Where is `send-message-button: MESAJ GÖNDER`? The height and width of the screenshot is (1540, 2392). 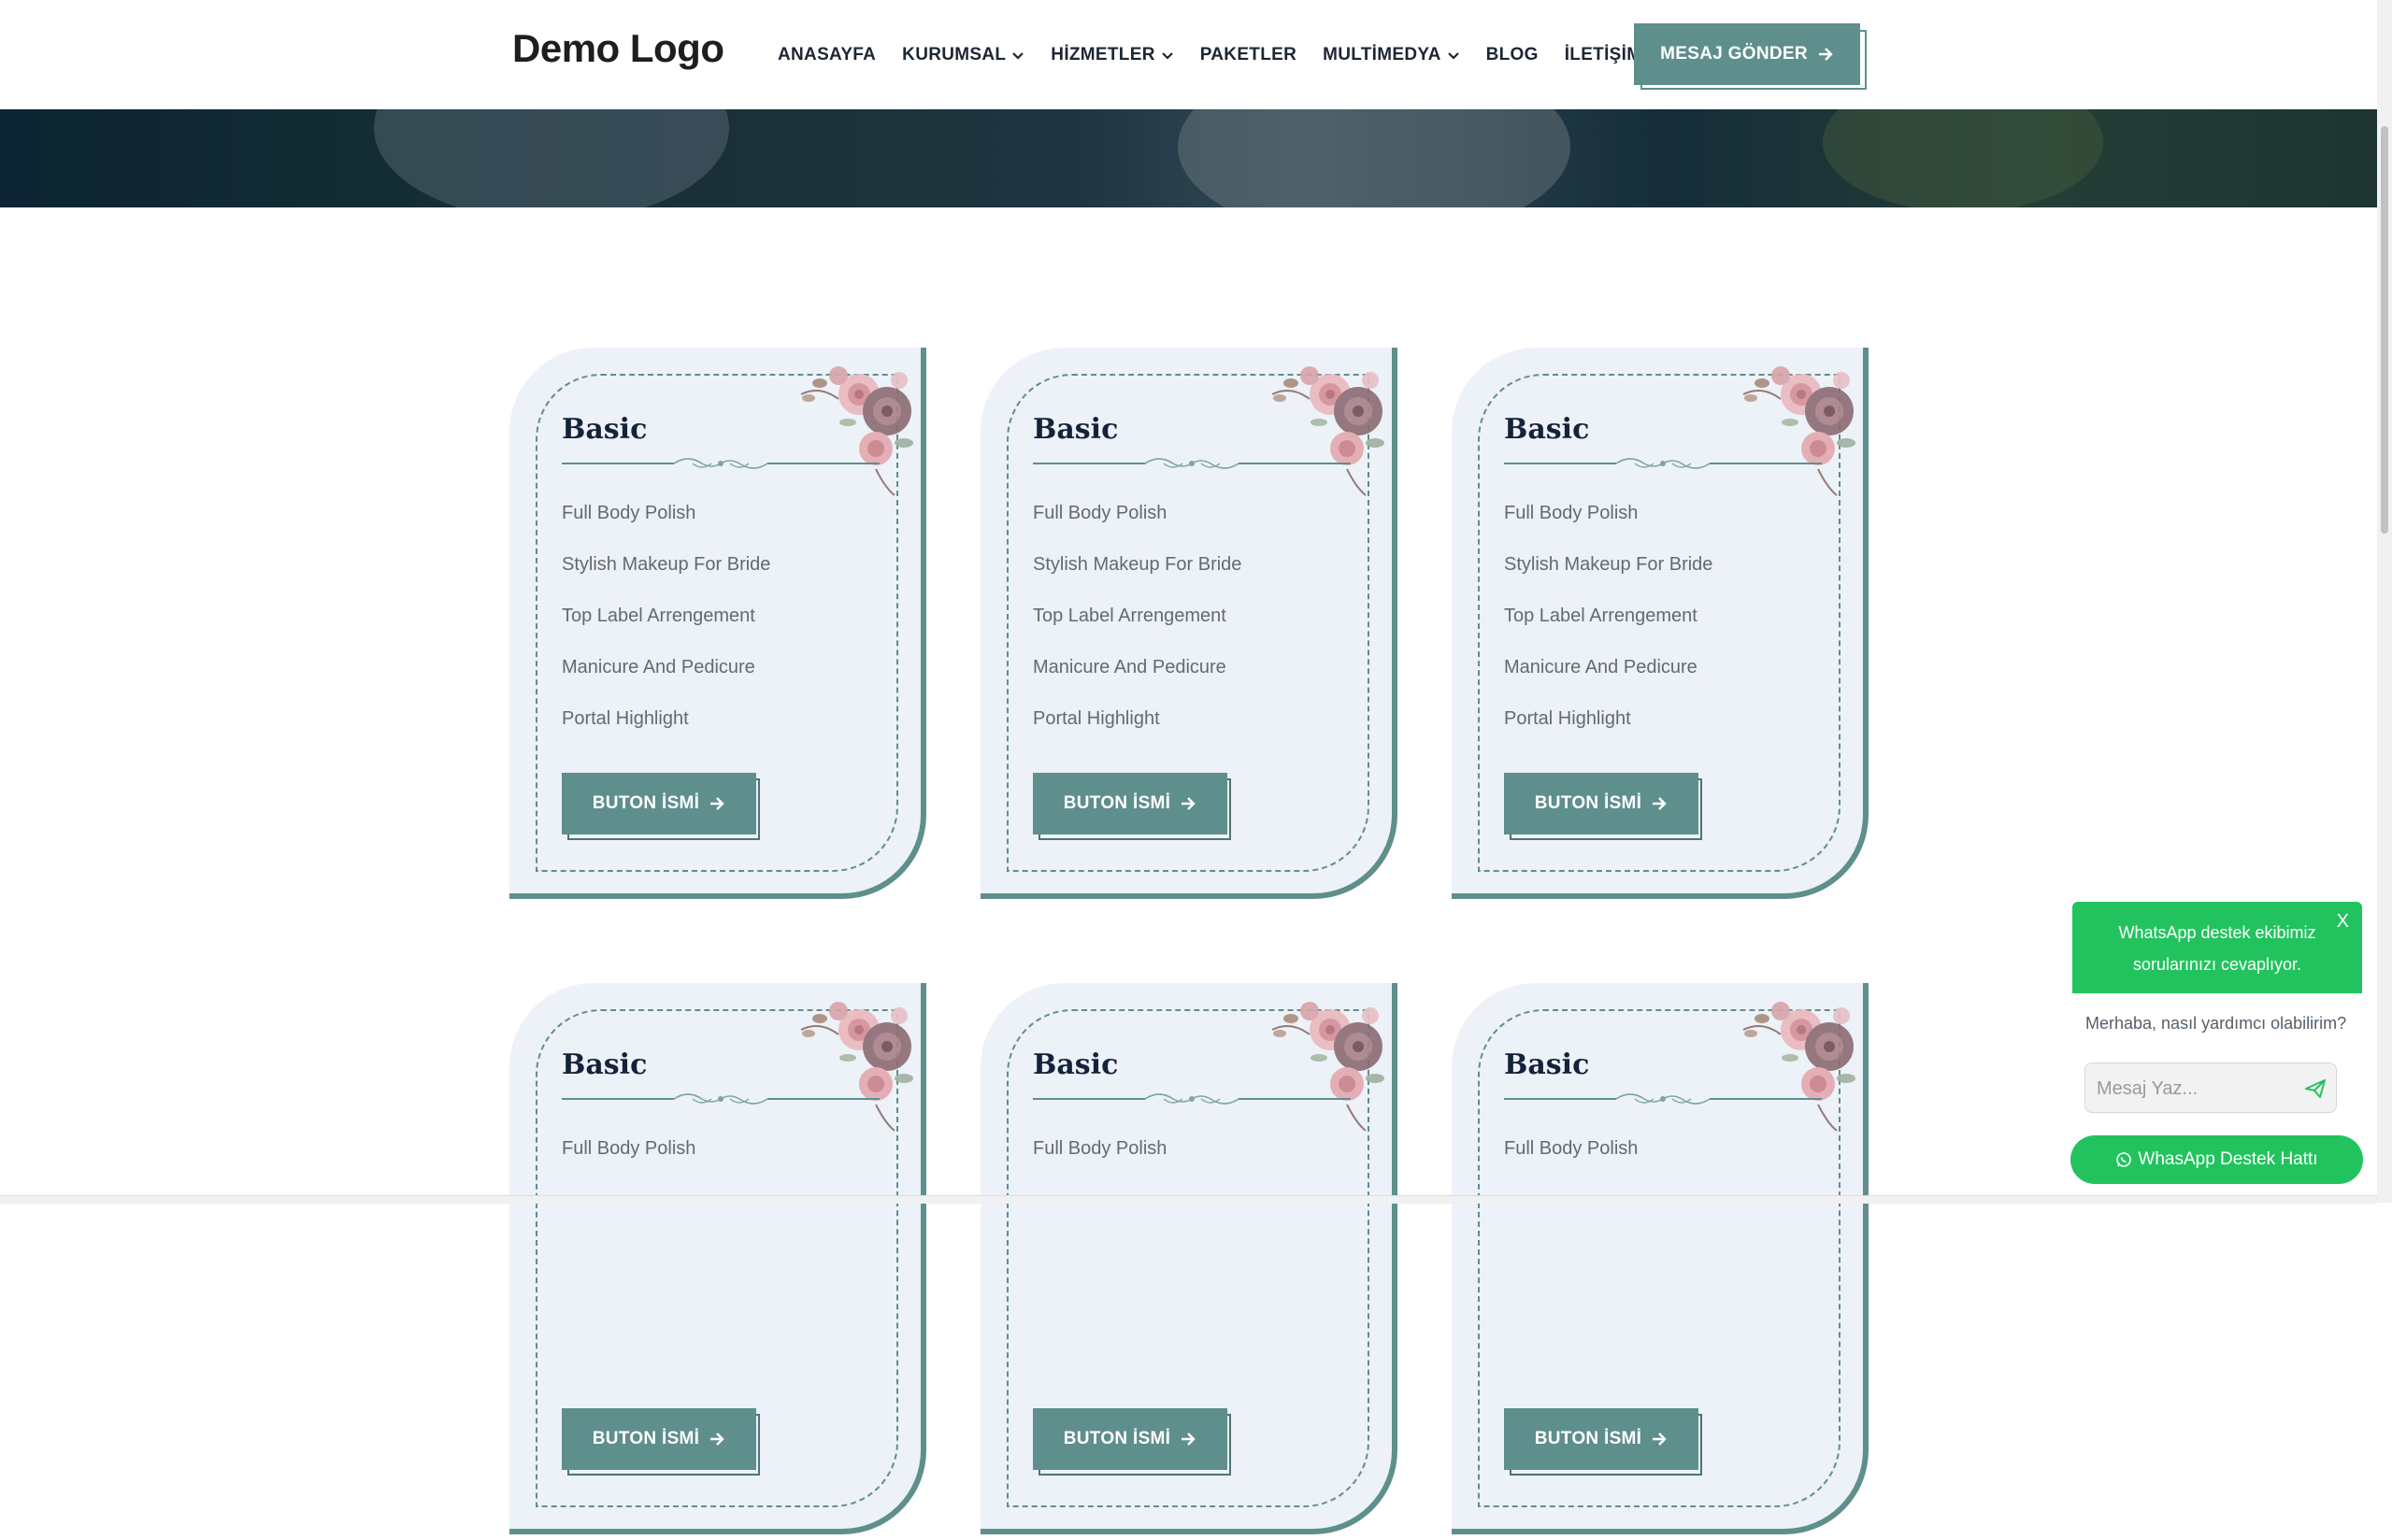 send-message-button: MESAJ GÖNDER is located at coordinates (1747, 54).